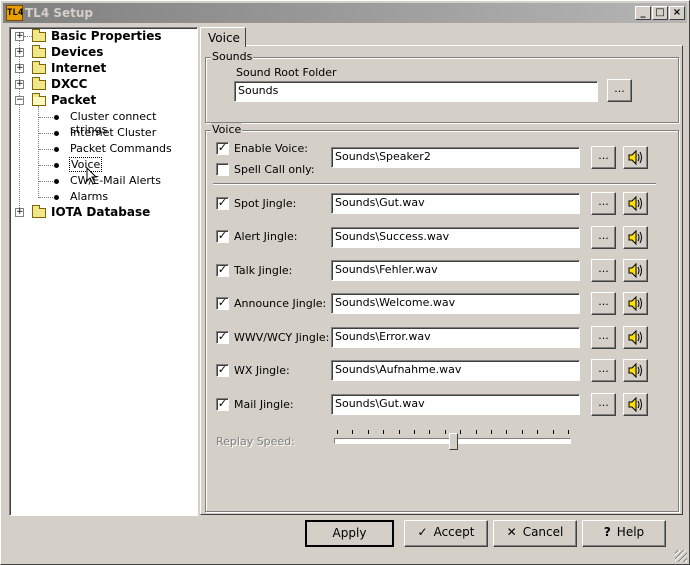 The image size is (690, 565). I want to click on tree-item-dxcc: DXCC, so click(69, 84).